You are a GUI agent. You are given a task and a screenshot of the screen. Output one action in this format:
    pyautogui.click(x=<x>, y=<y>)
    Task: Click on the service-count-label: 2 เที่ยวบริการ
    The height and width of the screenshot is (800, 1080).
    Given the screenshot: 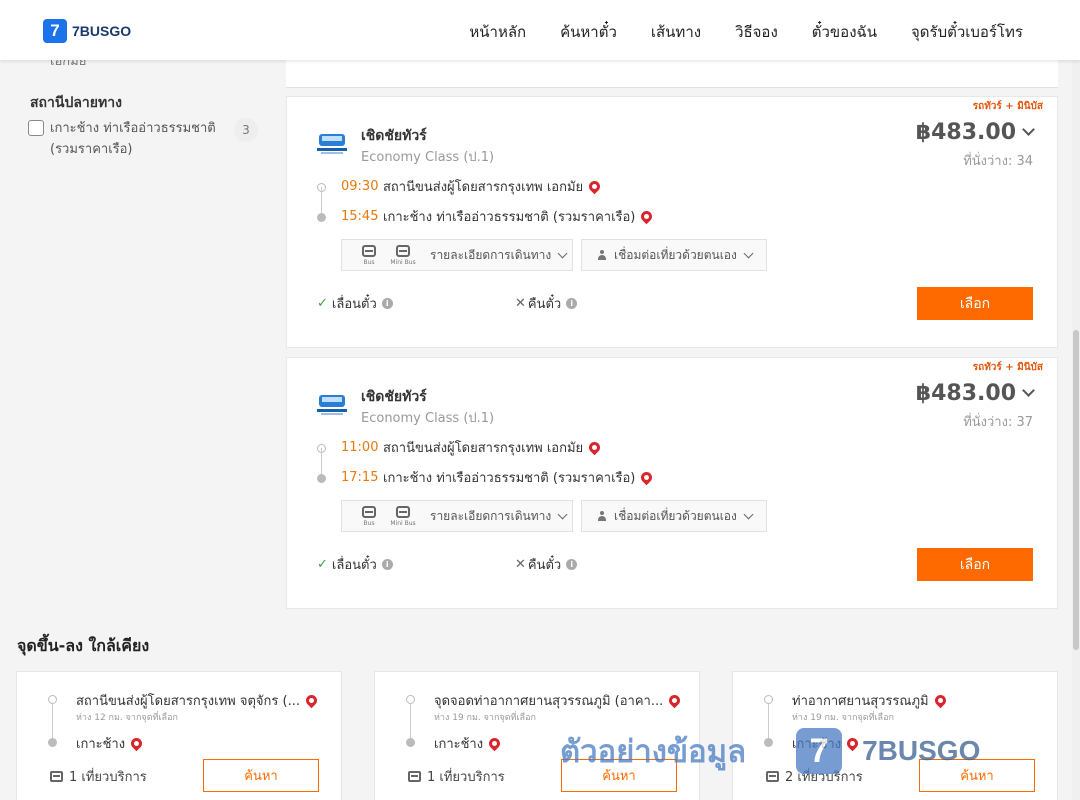 What is the action you would take?
    pyautogui.click(x=824, y=777)
    